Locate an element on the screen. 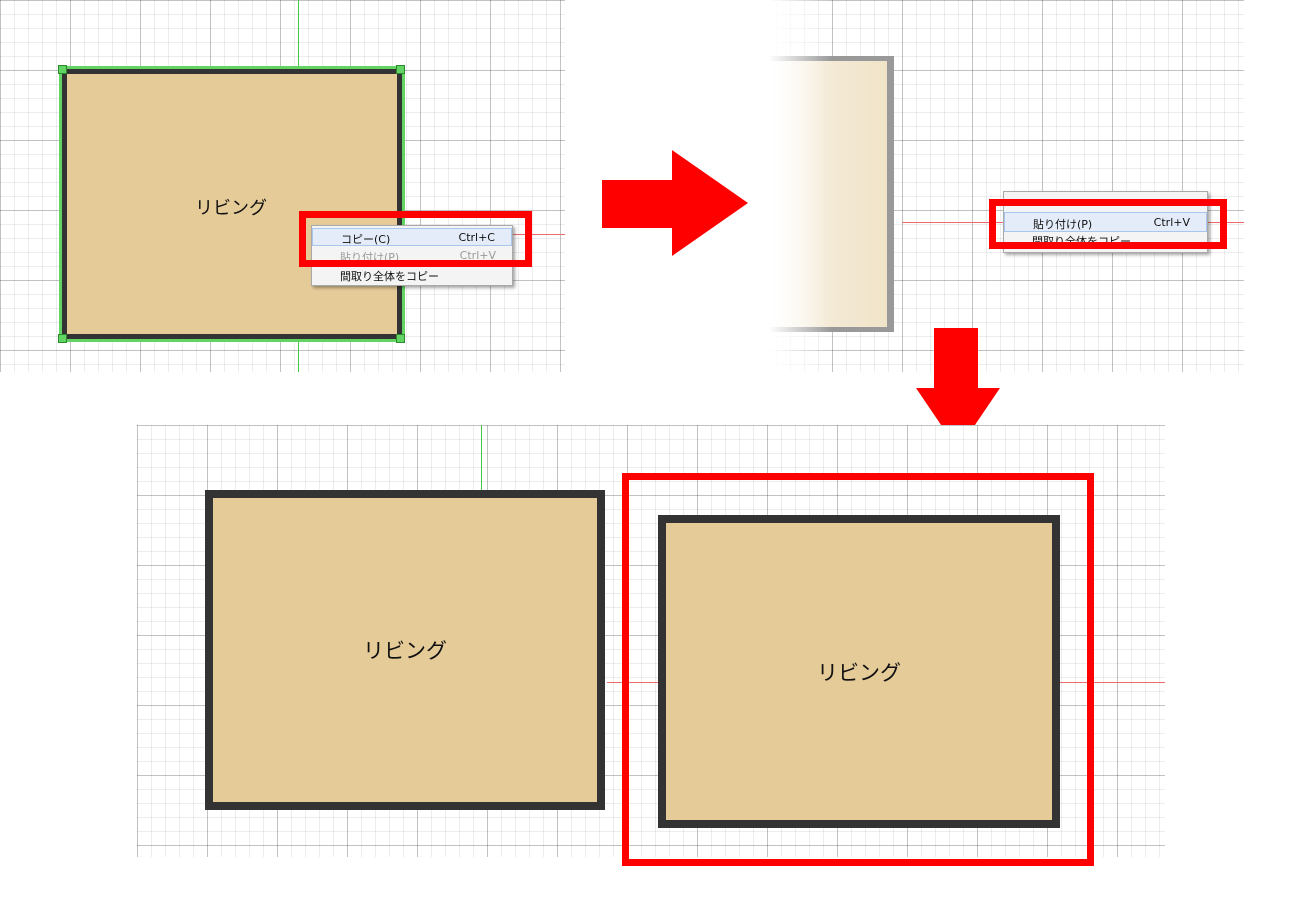 This screenshot has height=900, width=1300. resize-handle-tr is located at coordinates (400, 69).